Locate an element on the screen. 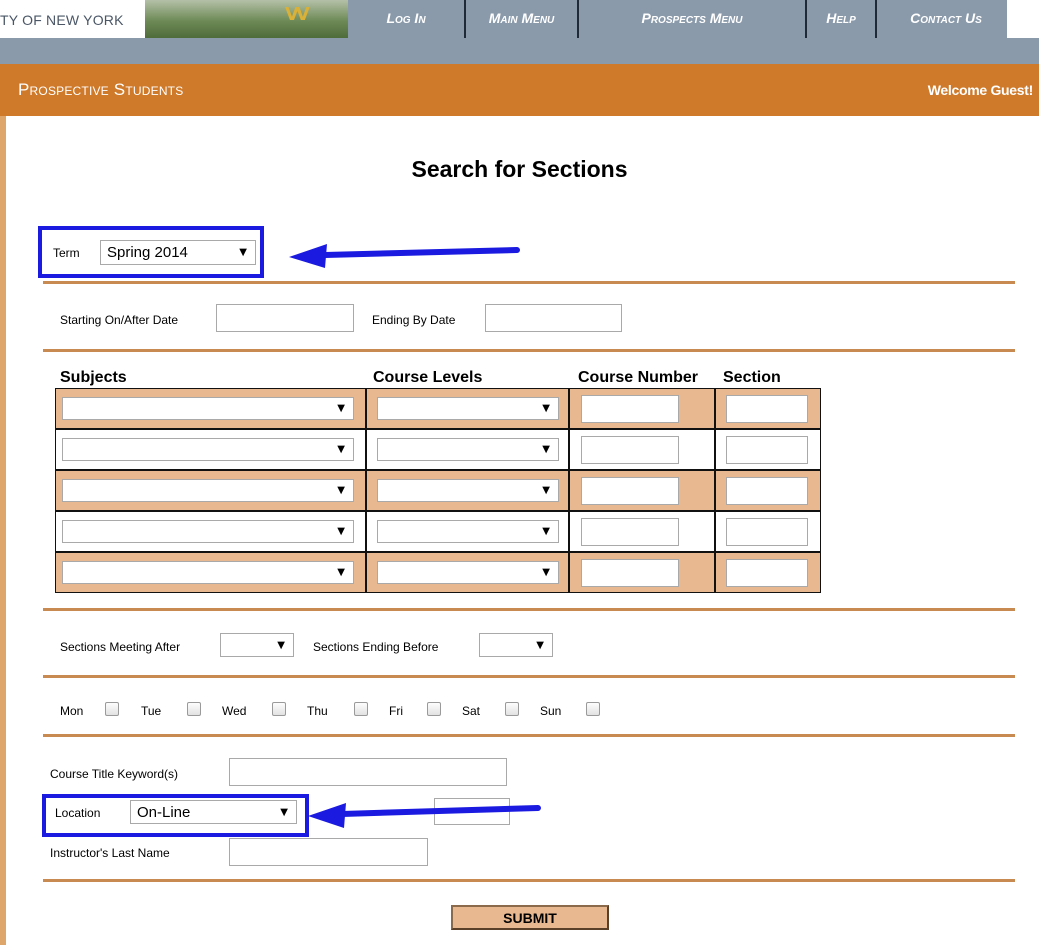 The height and width of the screenshot is (945, 1039). nav-contact-us: Contact Us is located at coordinates (942, 19).